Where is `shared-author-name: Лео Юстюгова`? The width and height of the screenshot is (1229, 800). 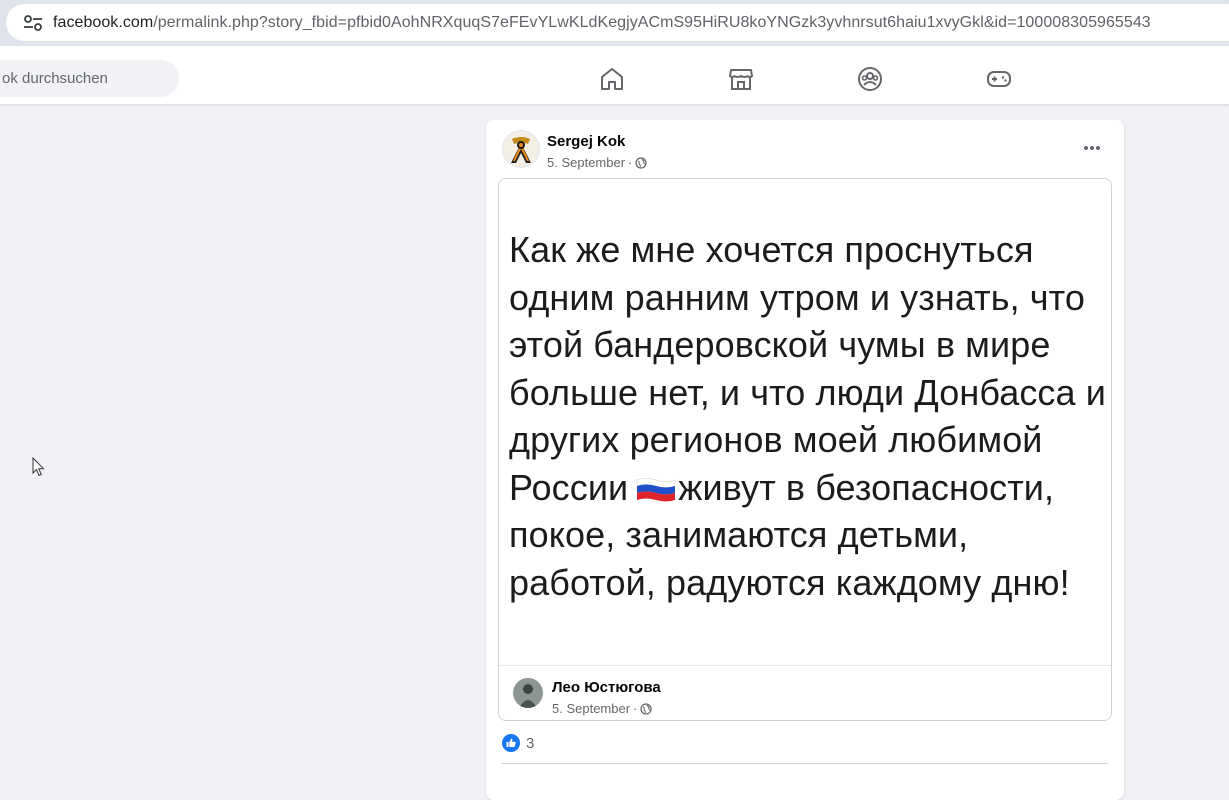
shared-author-name: Лео Юстюгова is located at coordinates (606, 687).